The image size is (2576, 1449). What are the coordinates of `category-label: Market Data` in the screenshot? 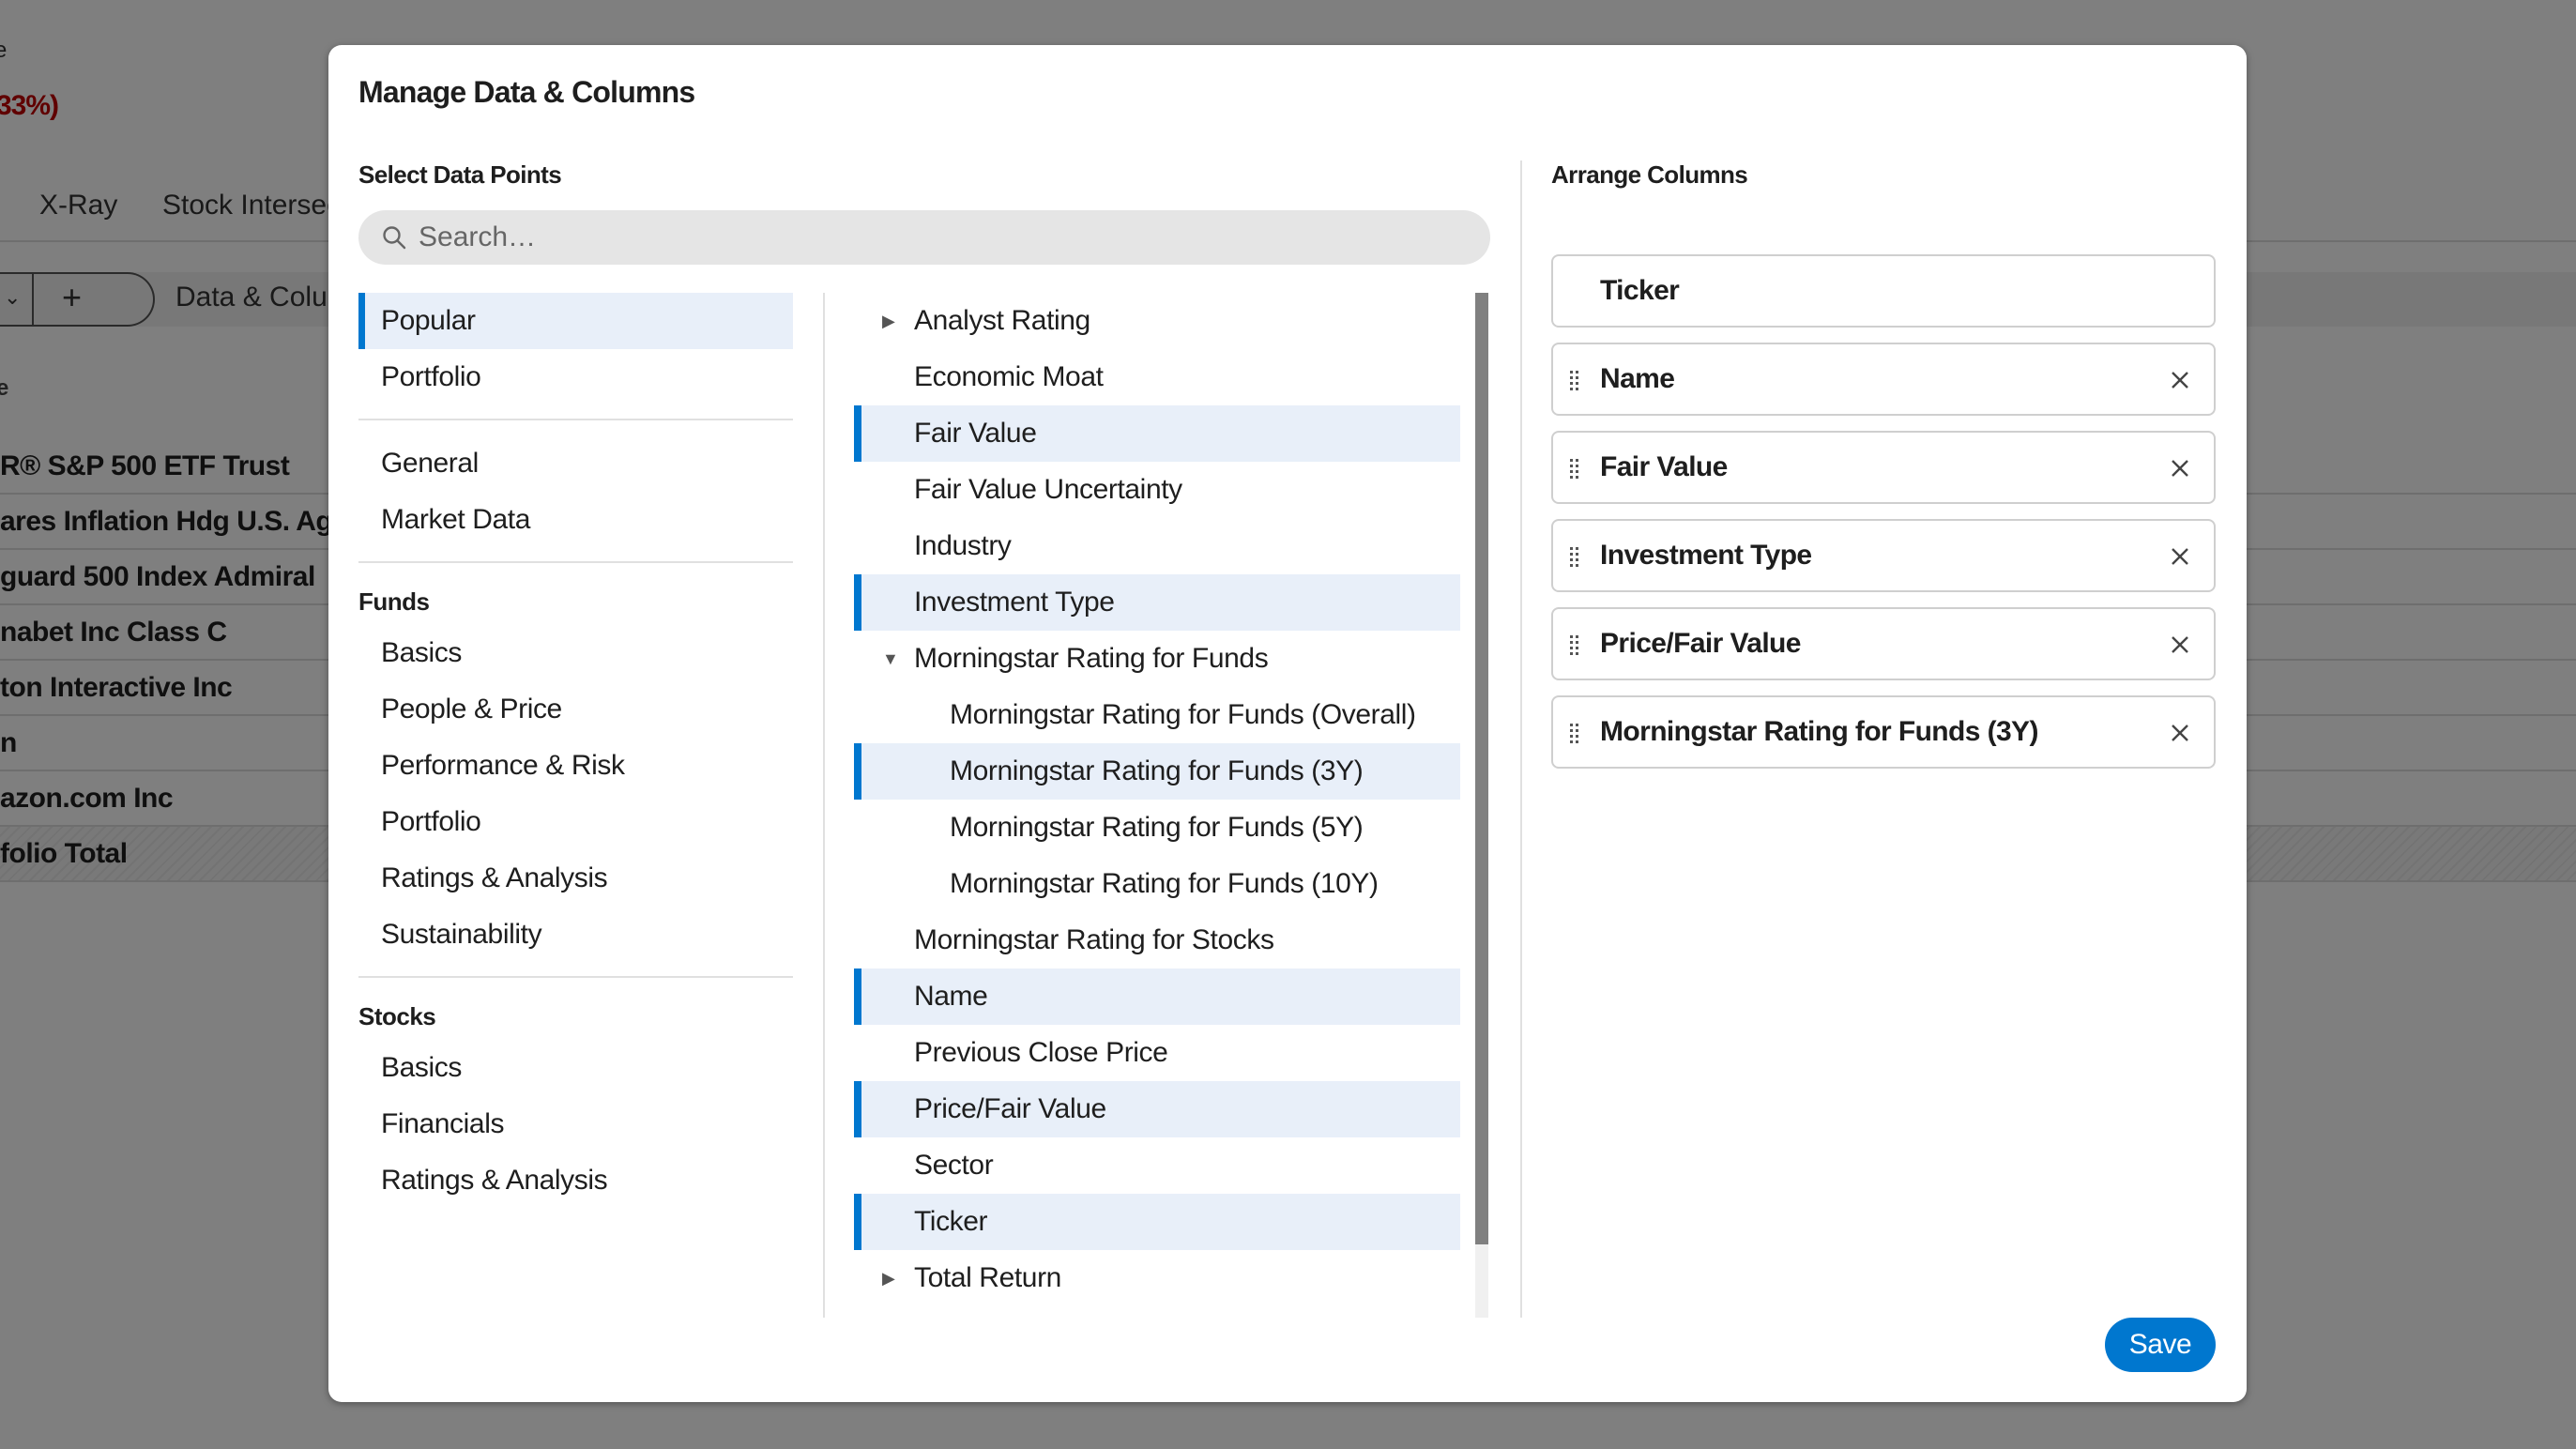 It's located at (455, 519).